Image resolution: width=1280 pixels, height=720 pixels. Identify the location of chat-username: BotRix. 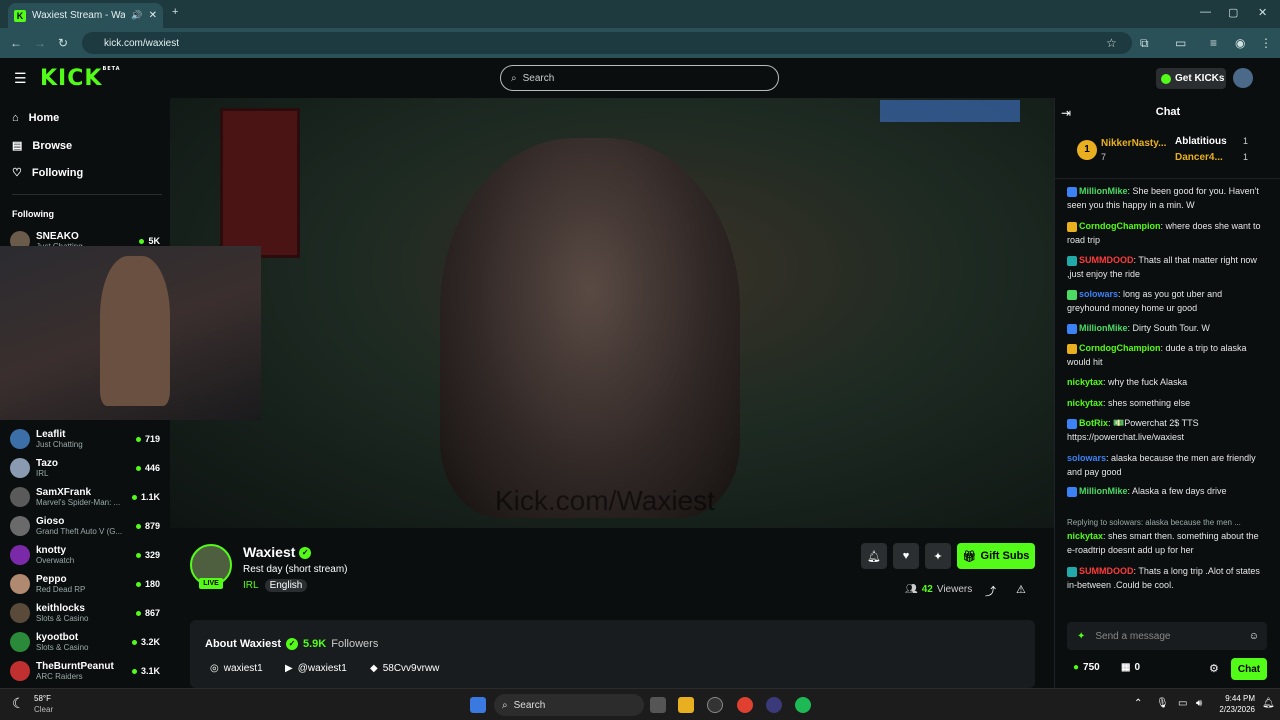
(1093, 423).